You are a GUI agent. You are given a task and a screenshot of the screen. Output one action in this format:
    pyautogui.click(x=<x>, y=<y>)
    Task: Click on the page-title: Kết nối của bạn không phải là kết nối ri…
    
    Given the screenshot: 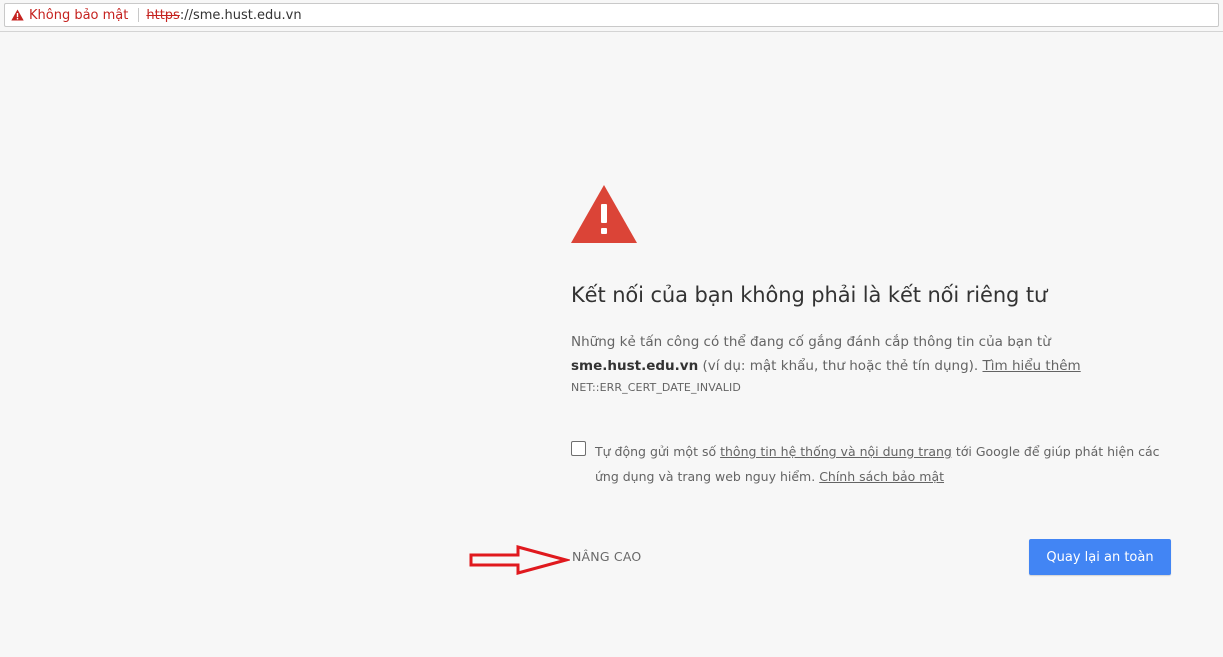 What is the action you would take?
    pyautogui.click(x=809, y=295)
    